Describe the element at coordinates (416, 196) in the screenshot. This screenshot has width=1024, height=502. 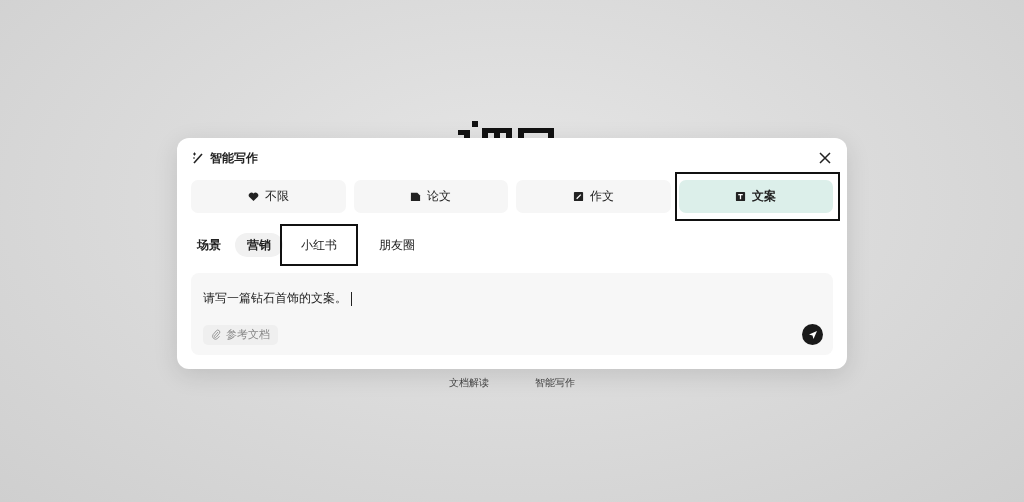
I see `document-icon` at that location.